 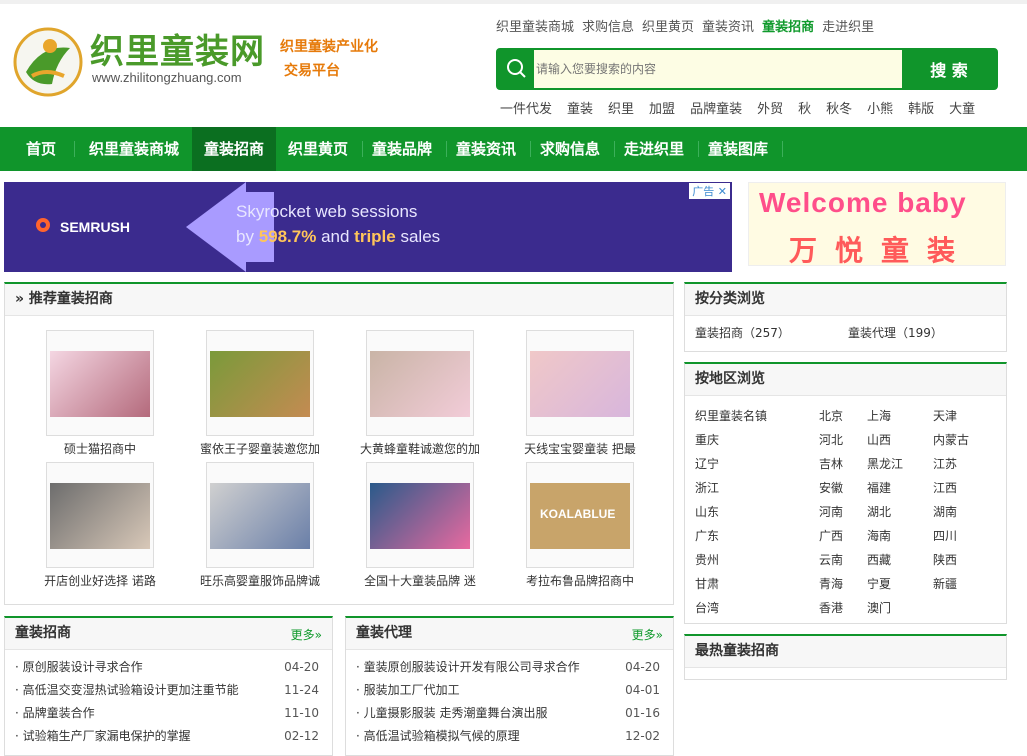 I want to click on product-image: KOALABLUE, so click(x=580, y=515).